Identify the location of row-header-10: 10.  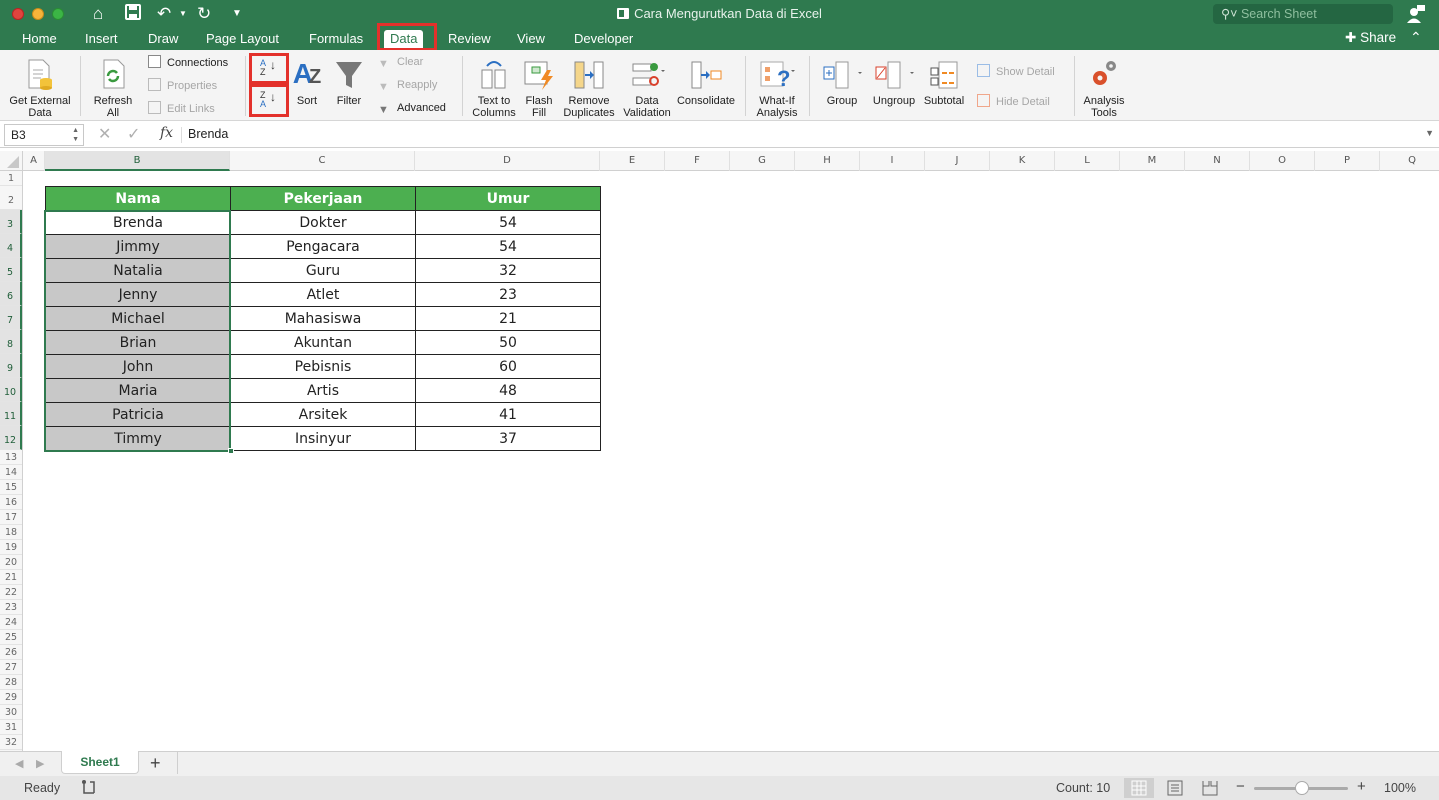
(11, 390).